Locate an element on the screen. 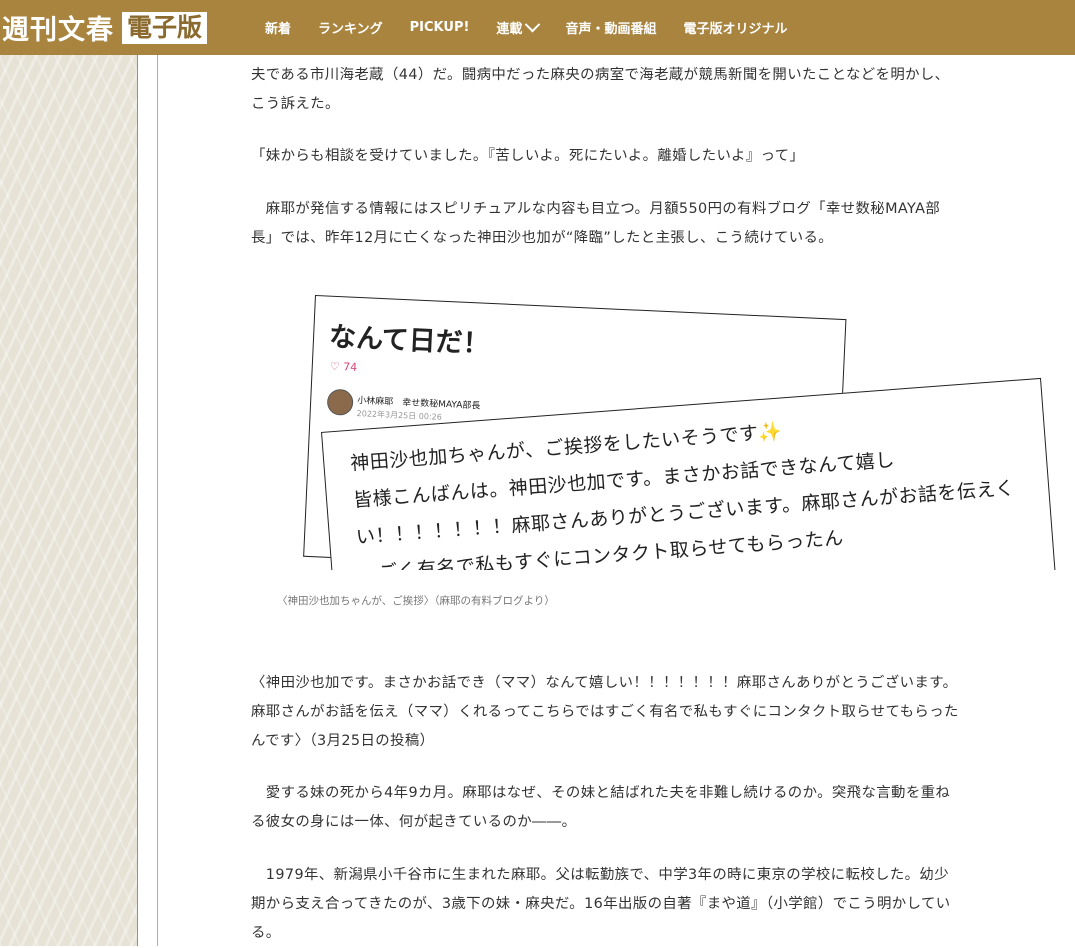 The image size is (1075, 948). blog-post-title: なんて日だ！ is located at coordinates (409, 340).